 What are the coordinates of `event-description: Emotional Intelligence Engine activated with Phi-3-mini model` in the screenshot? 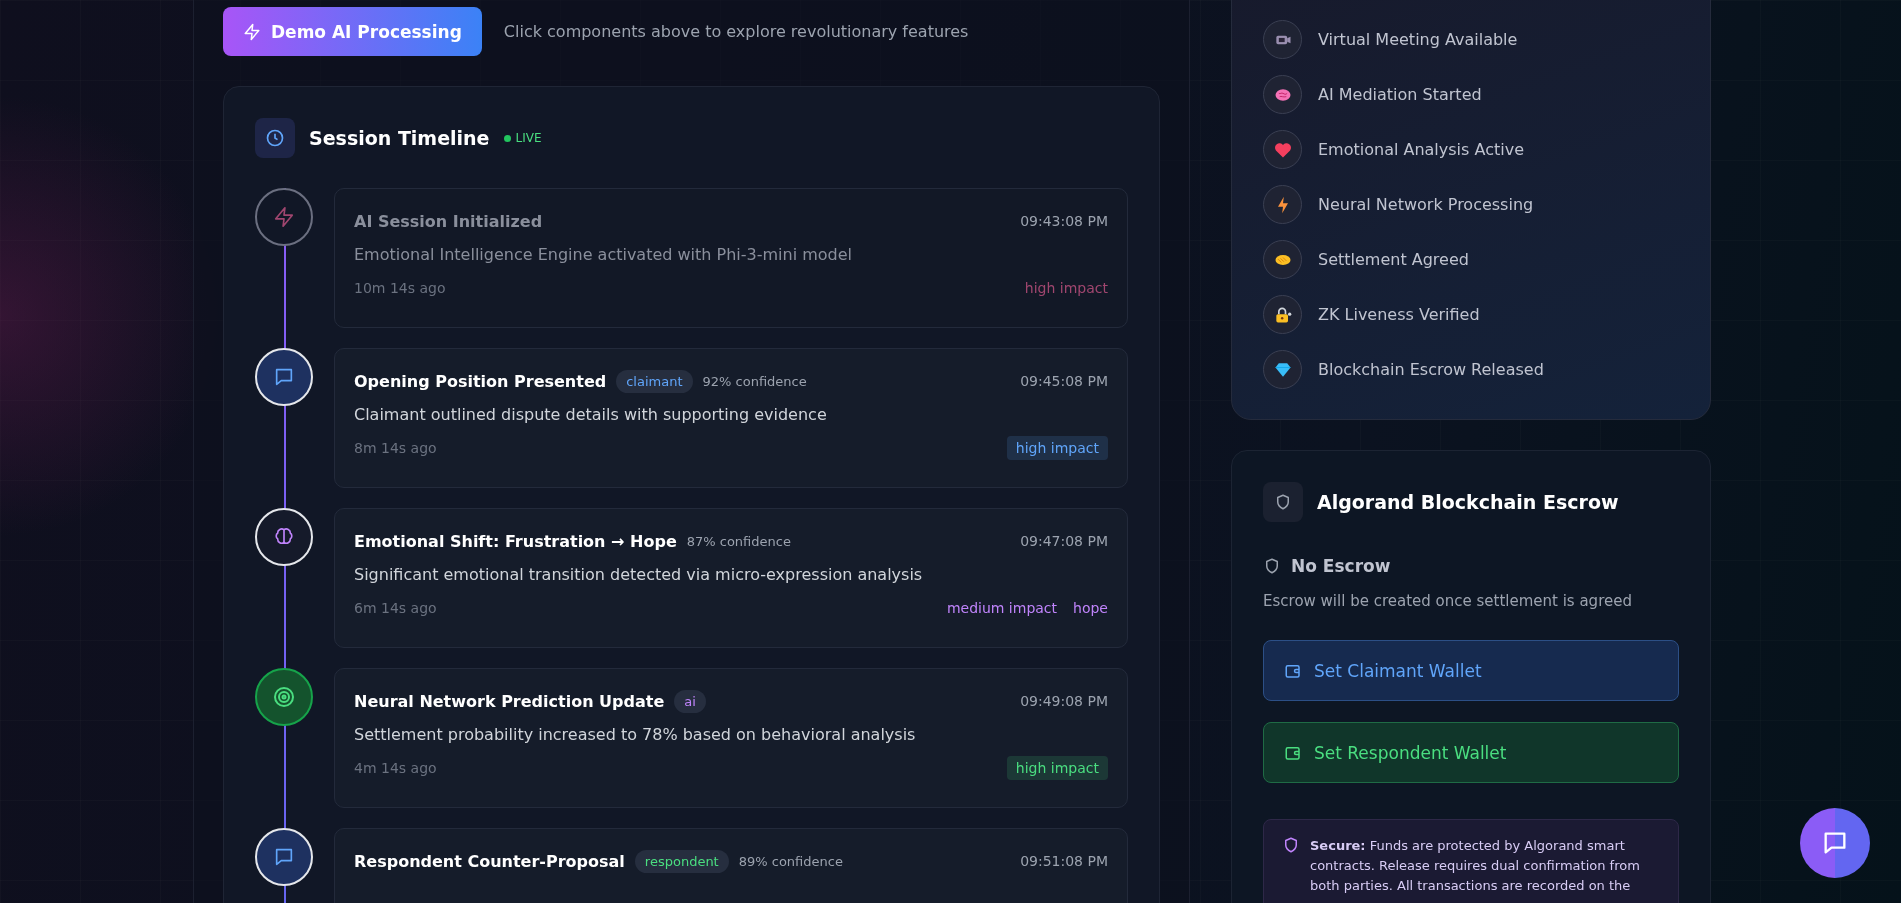 It's located at (604, 254).